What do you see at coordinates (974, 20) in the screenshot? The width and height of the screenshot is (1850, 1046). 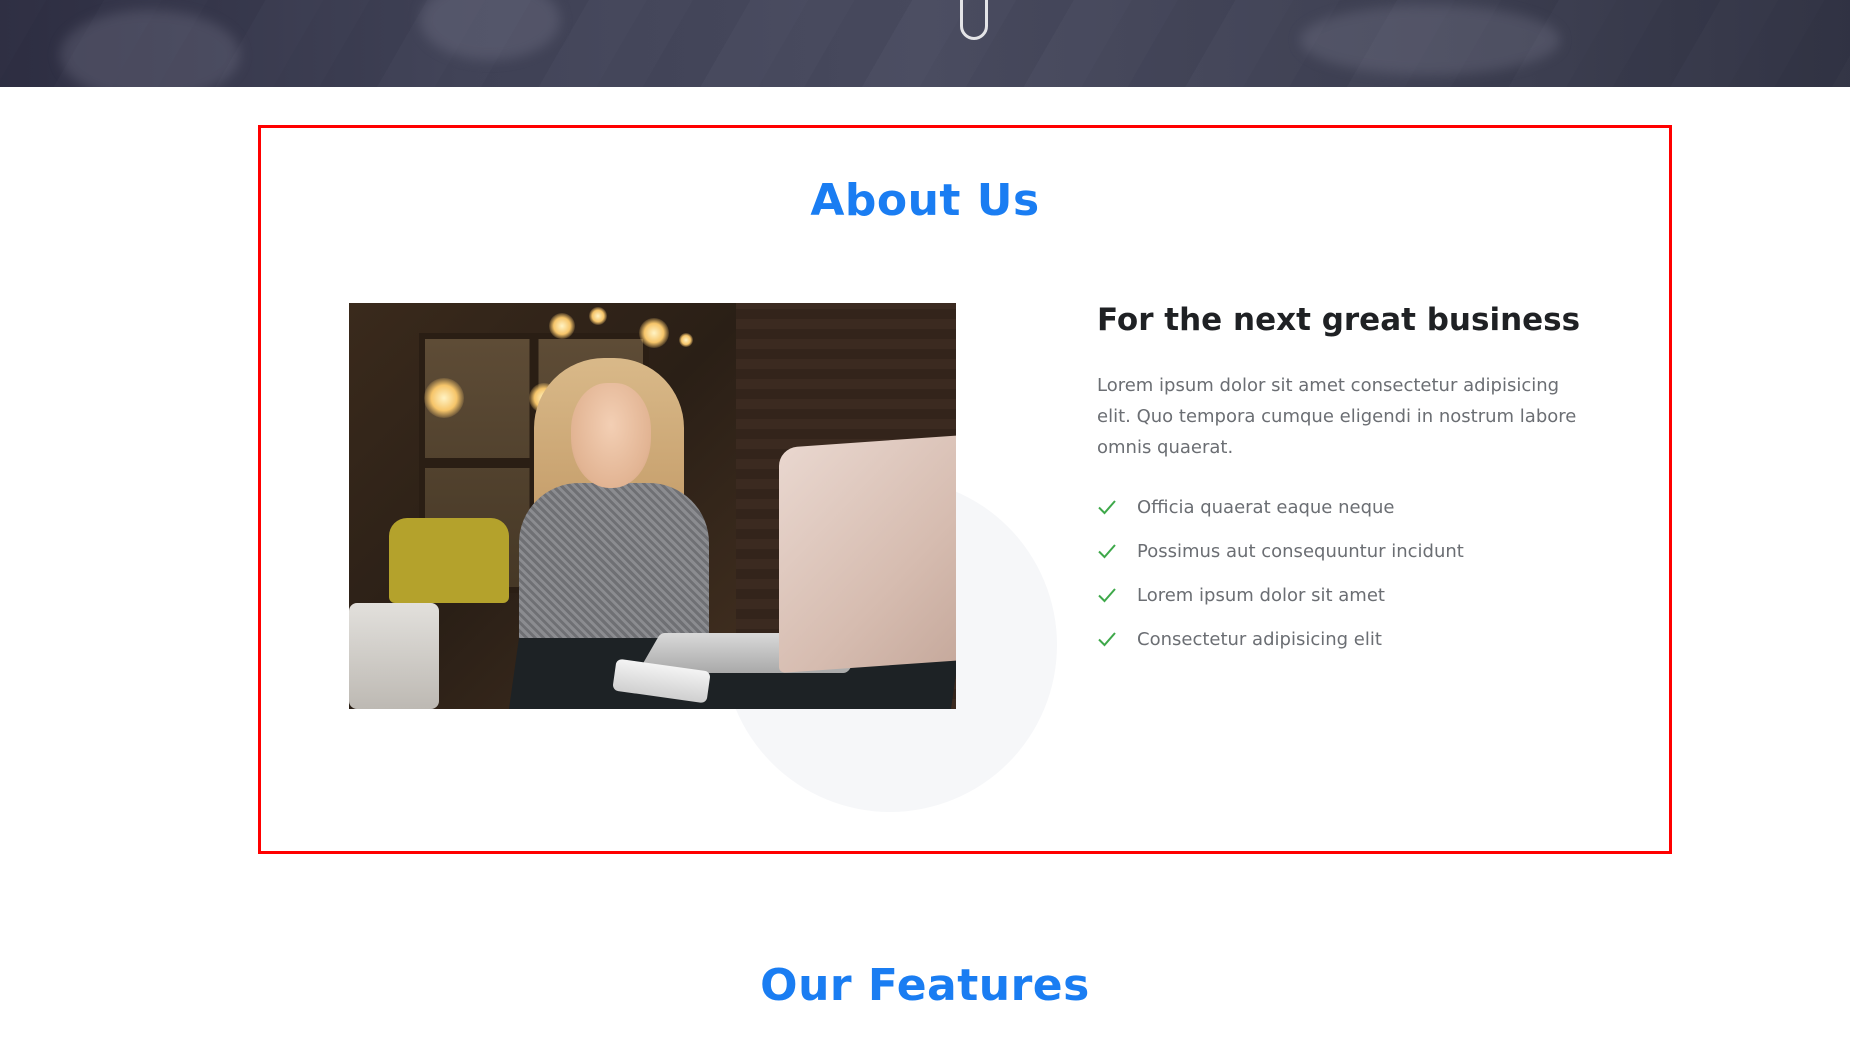 I see `mouse-scroll-icon` at bounding box center [974, 20].